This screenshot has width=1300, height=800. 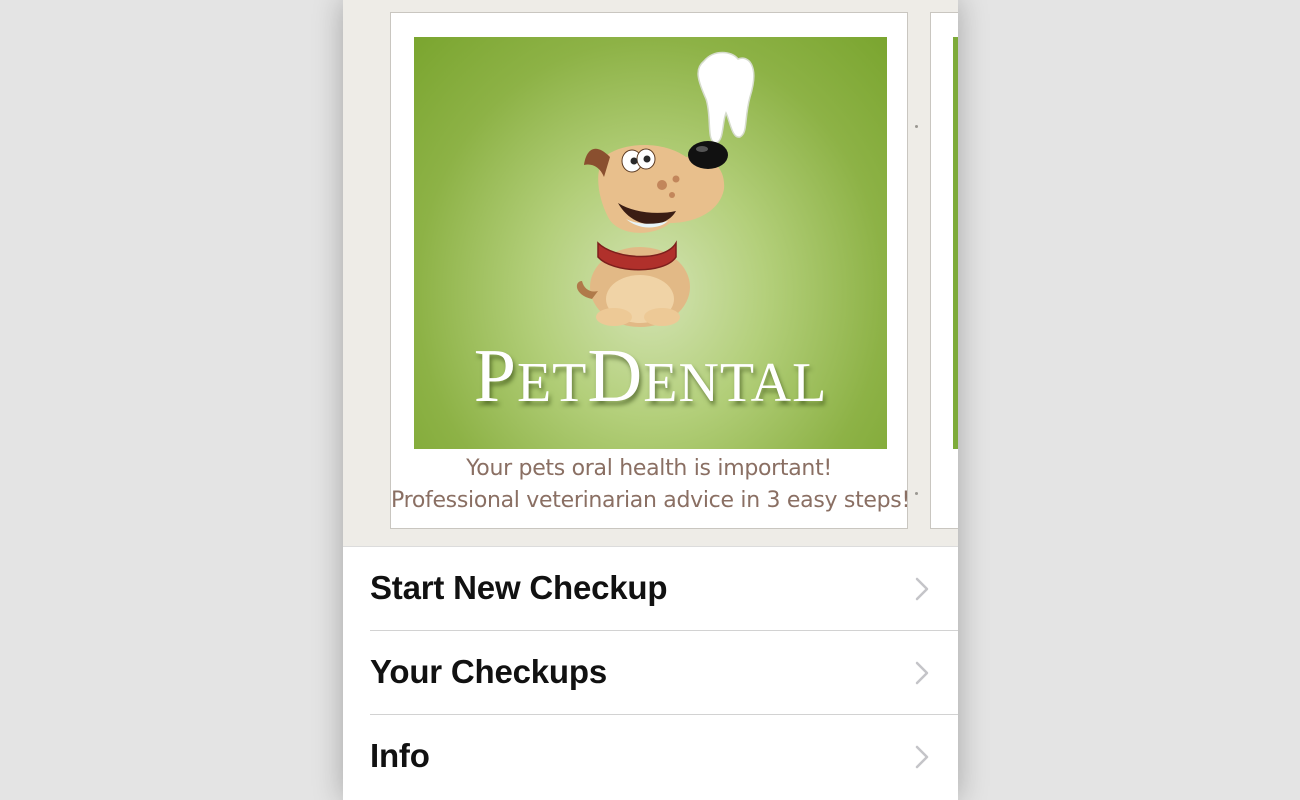 I want to click on menu-item-label: Start New Checkup, so click(x=519, y=587).